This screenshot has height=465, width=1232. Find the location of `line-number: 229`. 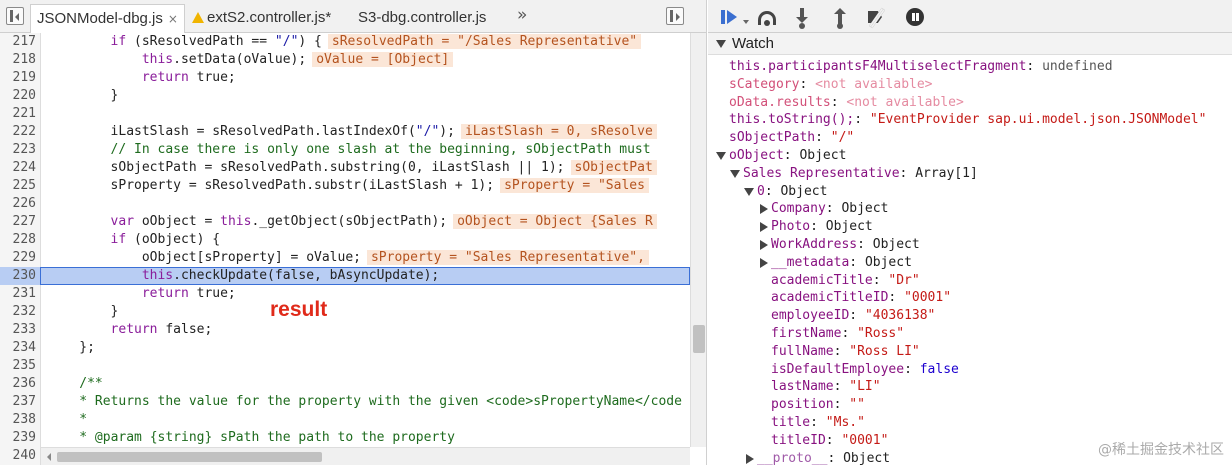

line-number: 229 is located at coordinates (18, 258).